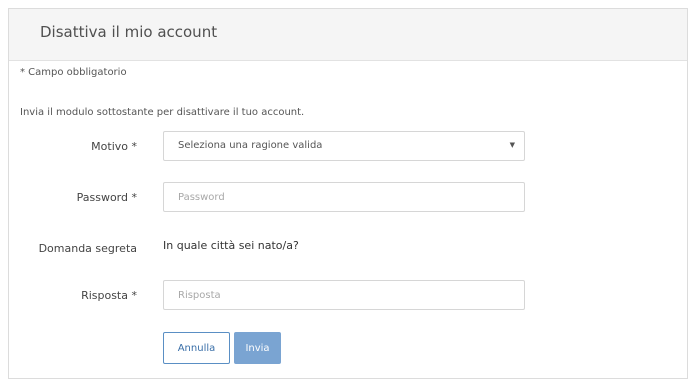  What do you see at coordinates (73, 72) in the screenshot?
I see `required-field-note: * Campo obbligatorio` at bounding box center [73, 72].